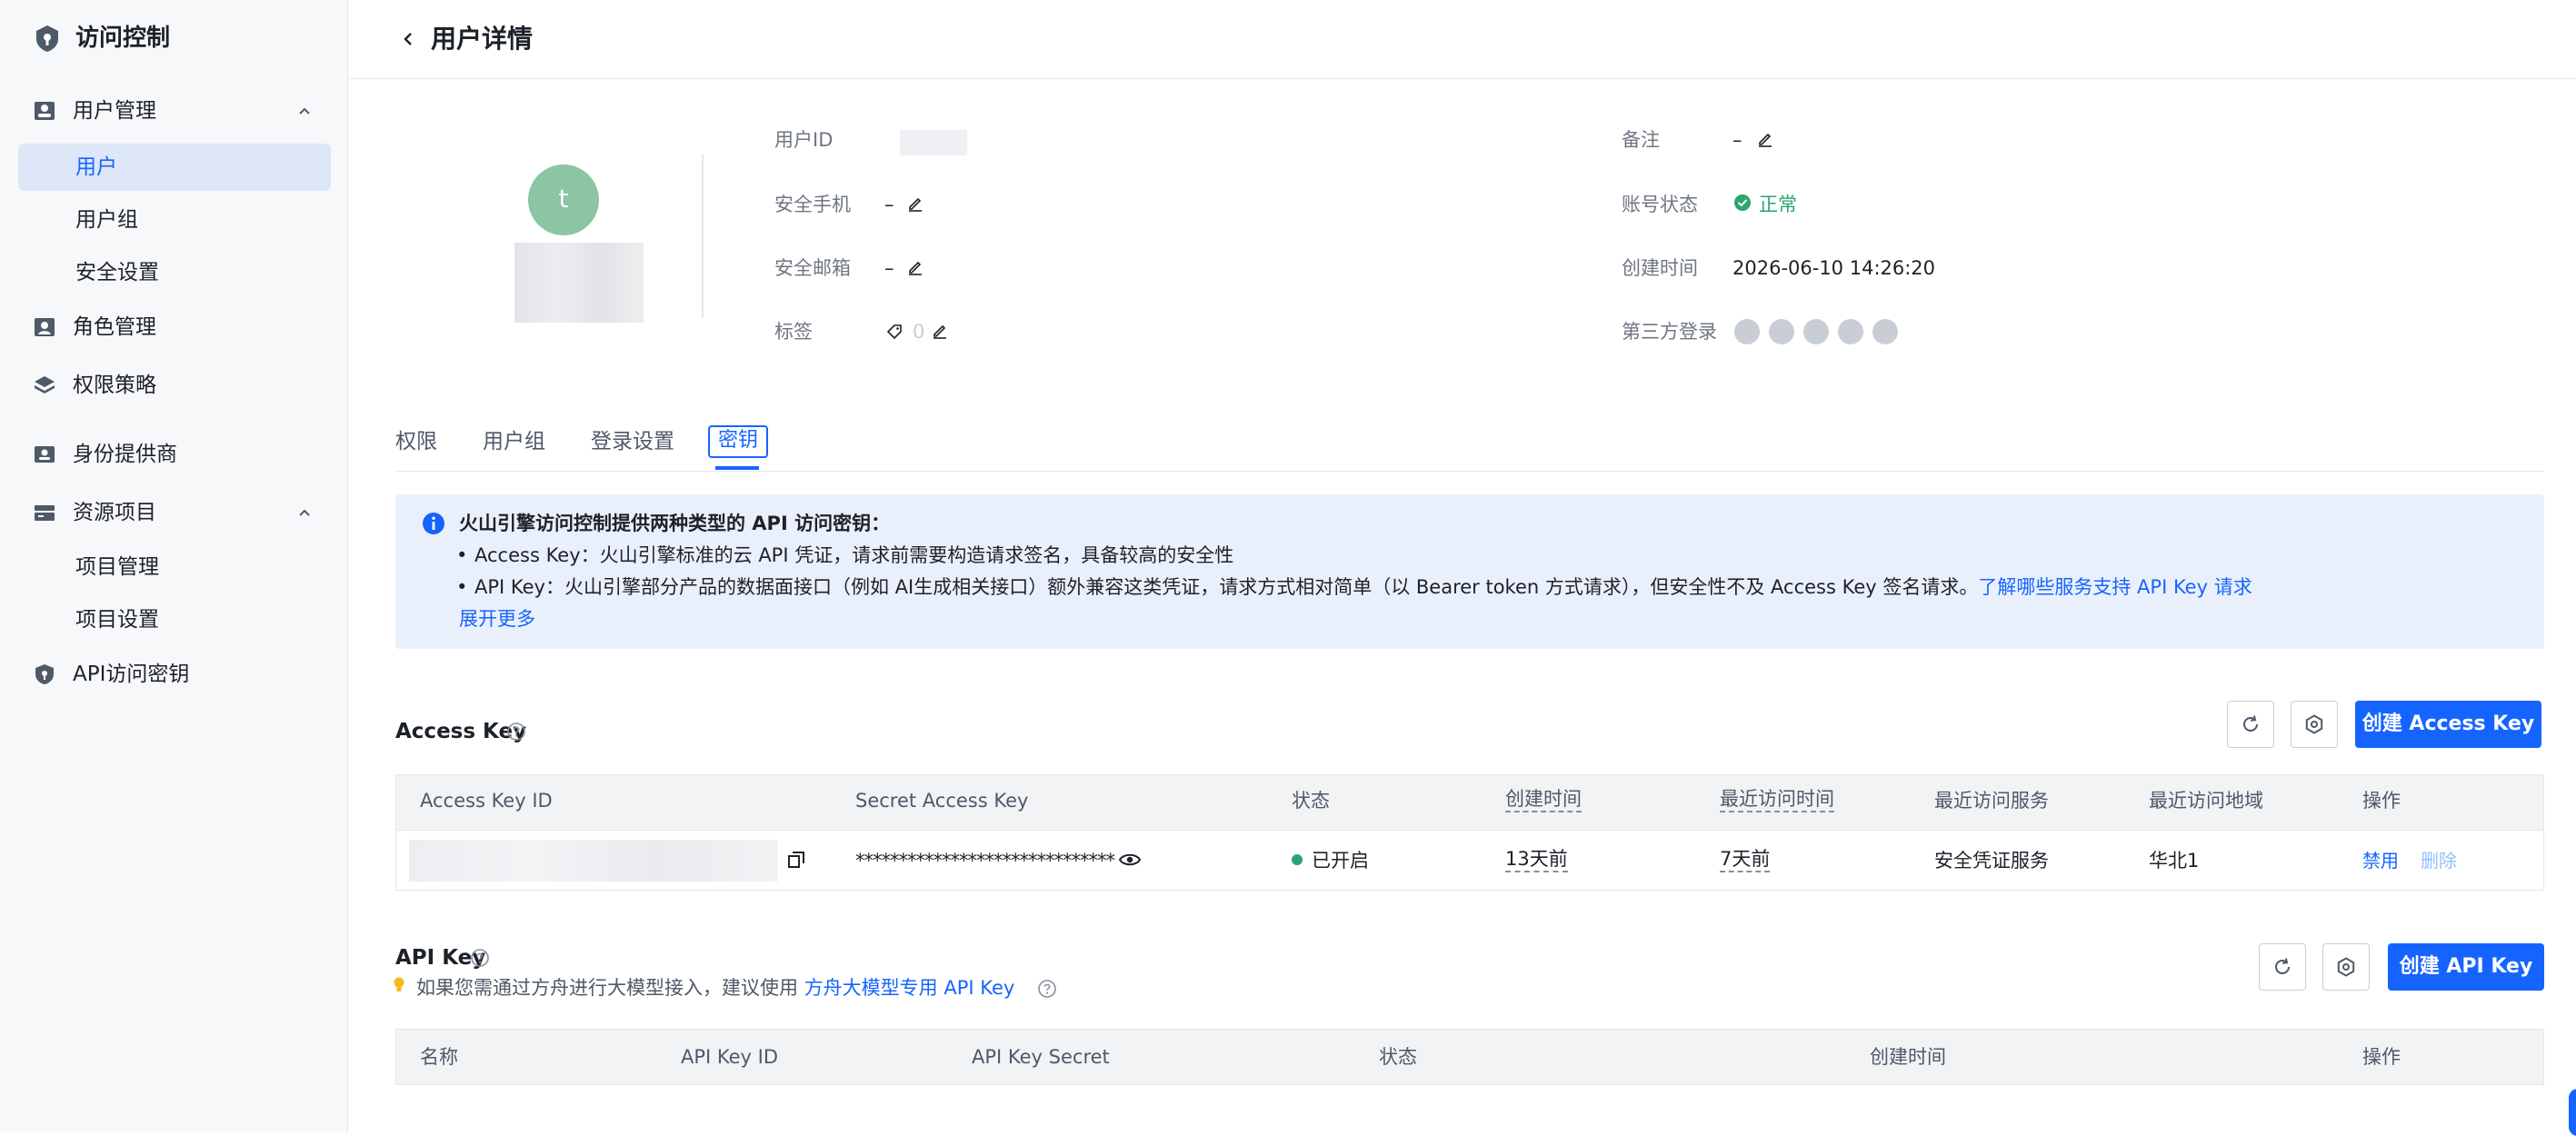  I want to click on col-last-access-service: 最近访问服务, so click(1991, 801).